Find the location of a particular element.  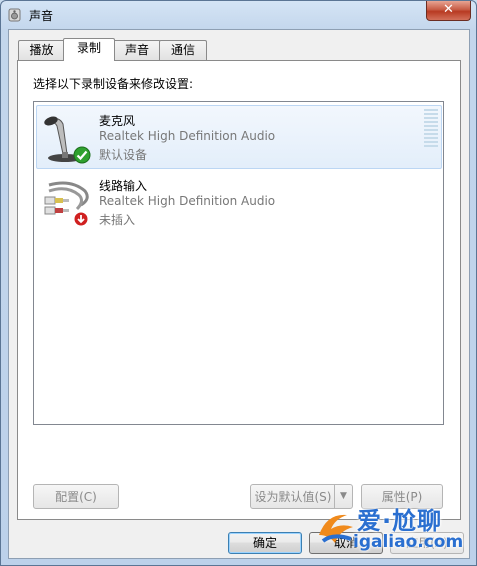

device-item-line-in: 线路输入 Realtek High Definition Audio 未插入 is located at coordinates (239, 202).